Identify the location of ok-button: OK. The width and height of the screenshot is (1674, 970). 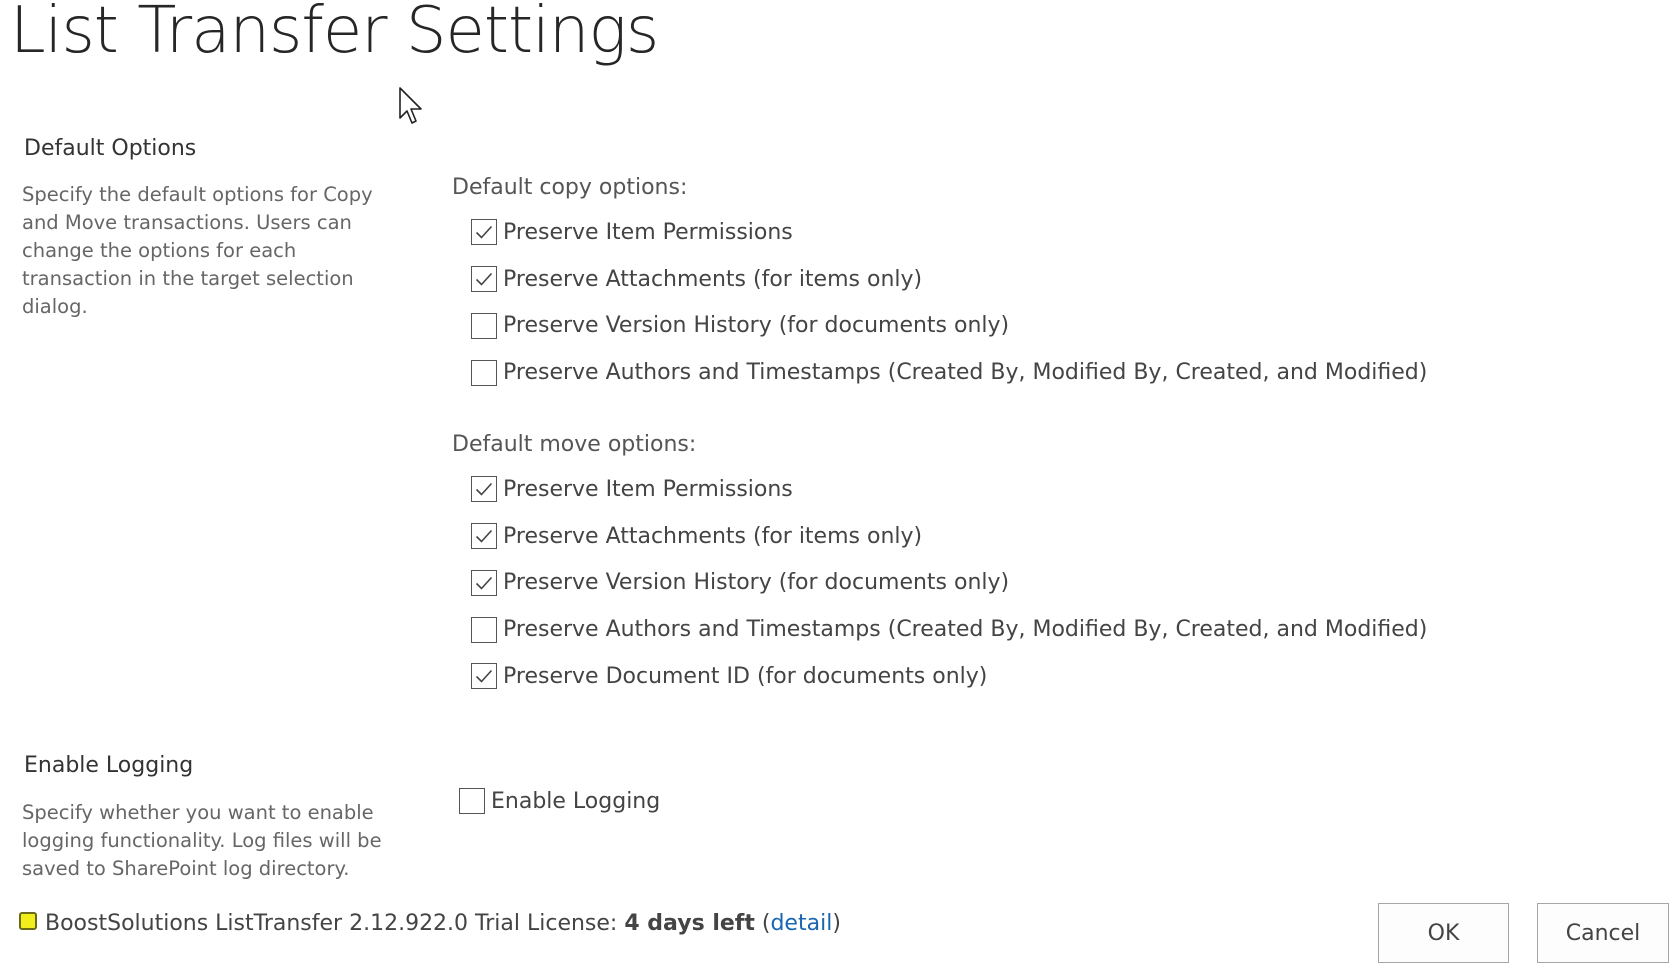
(1443, 933).